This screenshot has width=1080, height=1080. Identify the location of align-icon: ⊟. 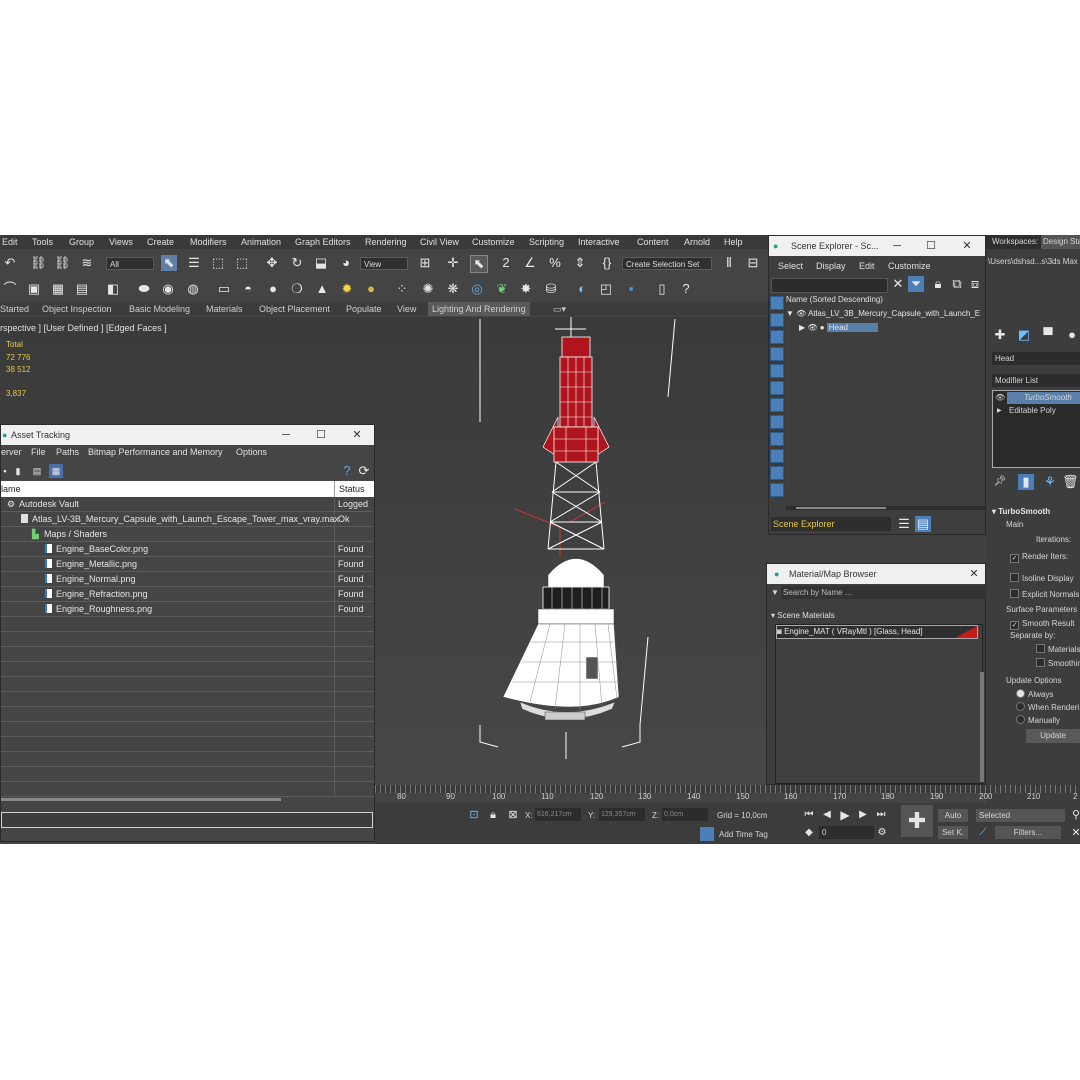
(753, 263).